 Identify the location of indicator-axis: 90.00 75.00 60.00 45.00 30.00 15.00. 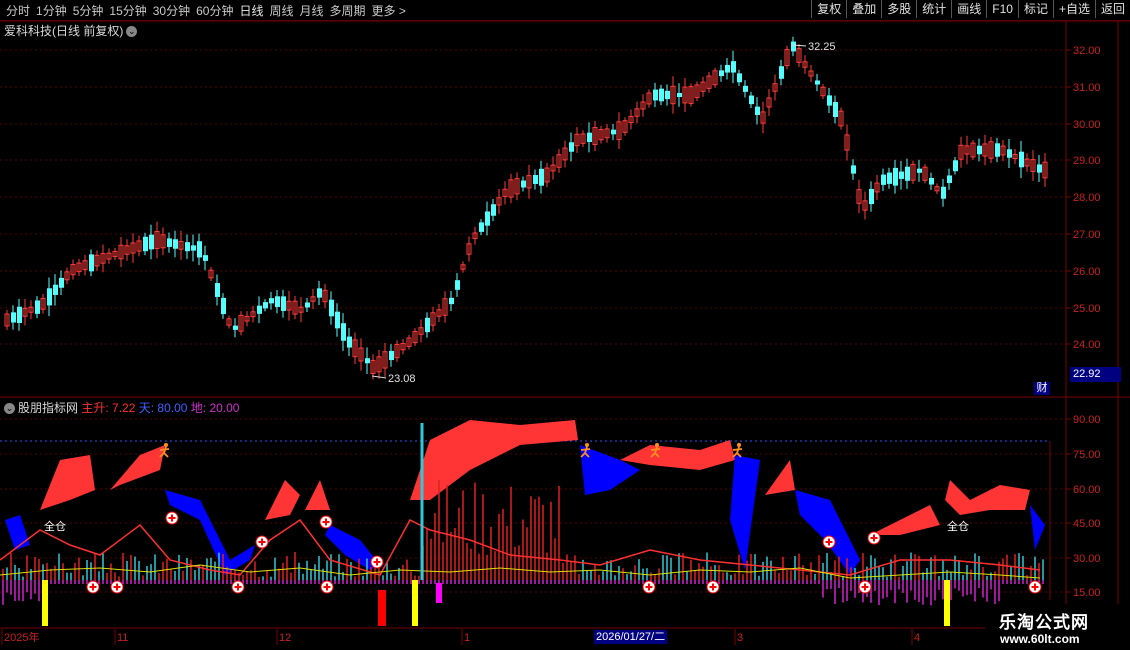
(1083, 506).